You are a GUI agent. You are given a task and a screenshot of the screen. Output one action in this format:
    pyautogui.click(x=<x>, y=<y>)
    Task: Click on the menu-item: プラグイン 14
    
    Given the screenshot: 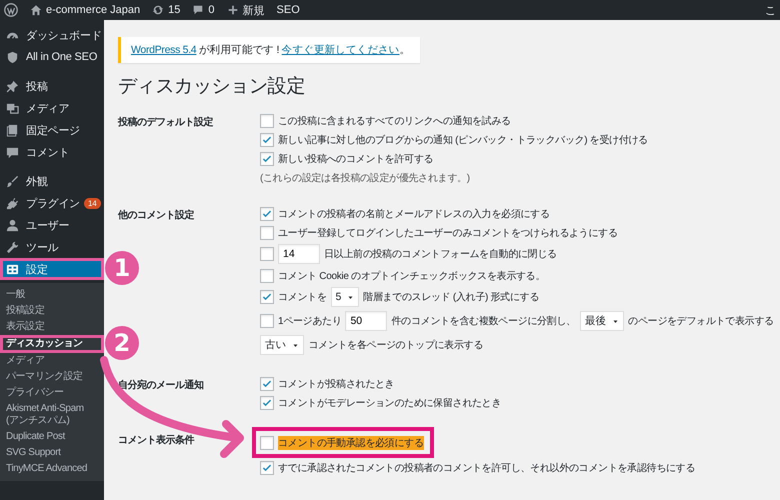 What is the action you would take?
    pyautogui.click(x=52, y=203)
    